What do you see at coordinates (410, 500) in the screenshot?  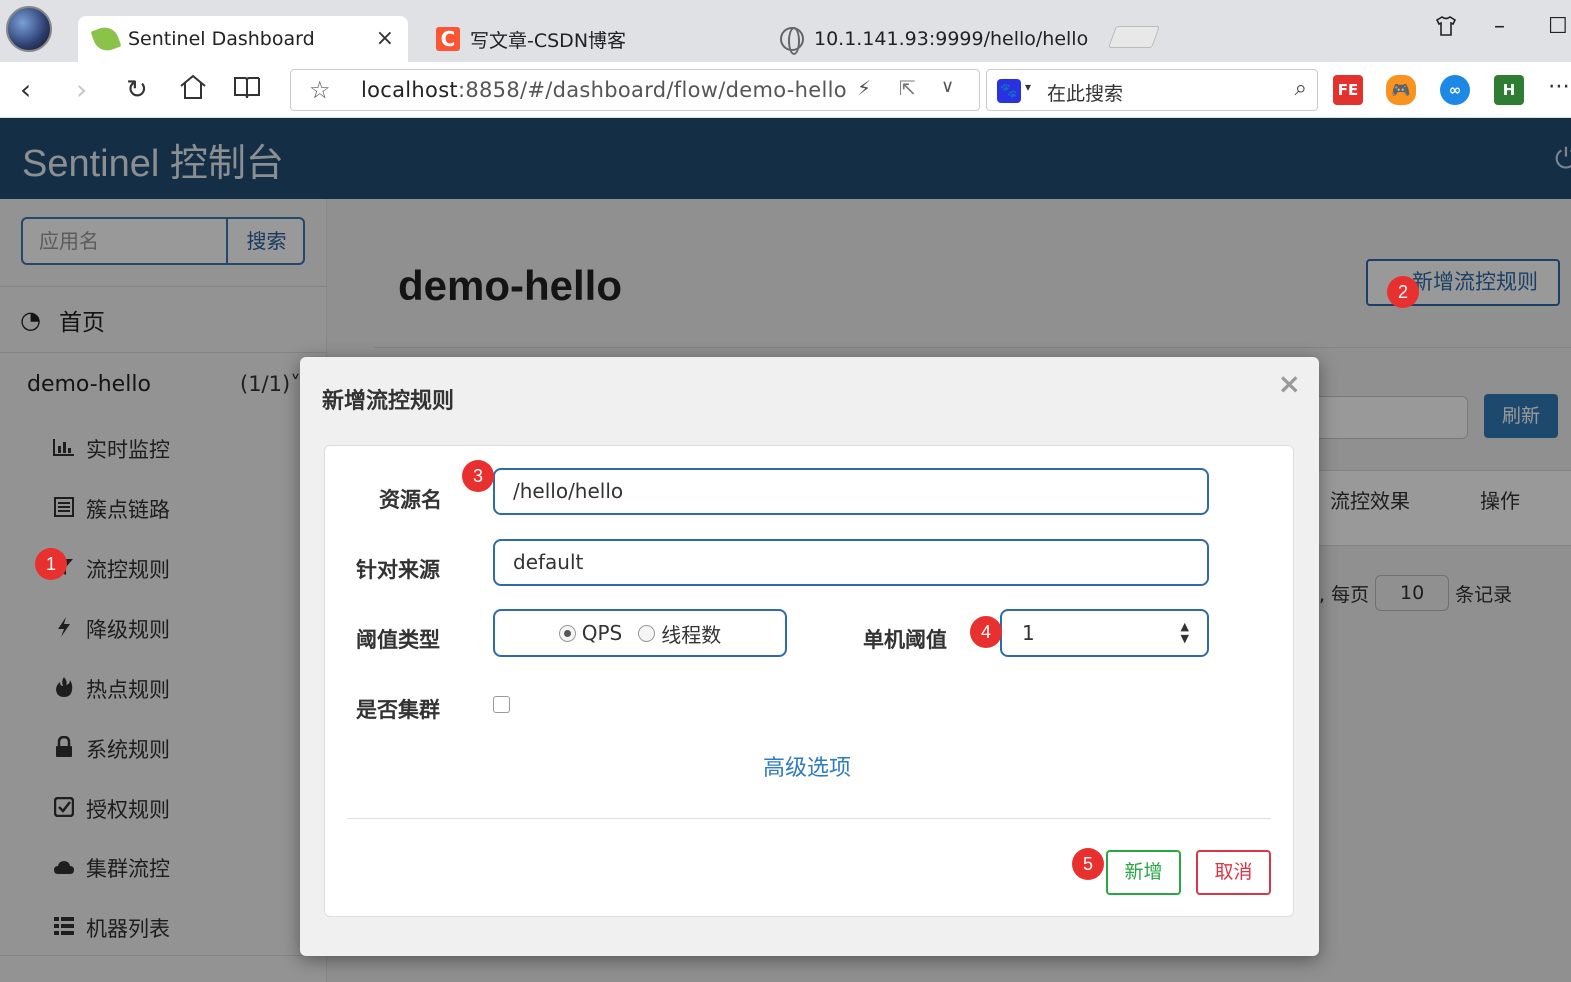 I see `resource-label: 资源名` at bounding box center [410, 500].